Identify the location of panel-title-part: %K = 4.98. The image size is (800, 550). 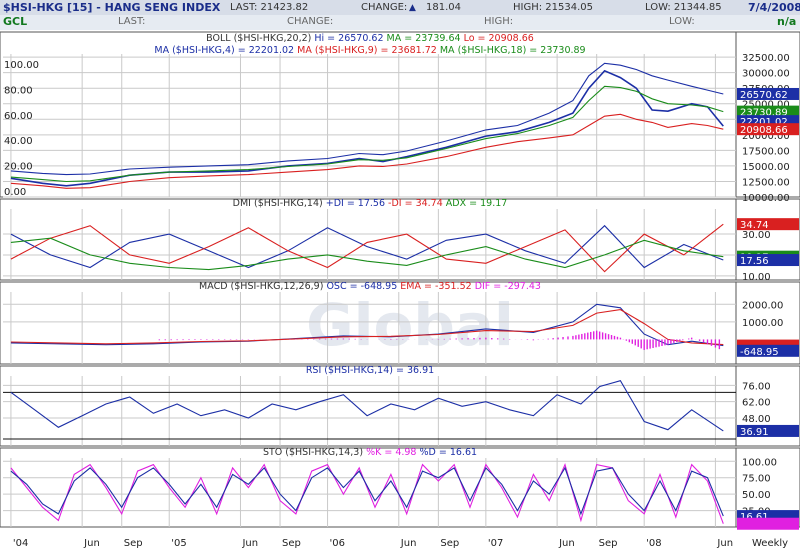
(392, 452).